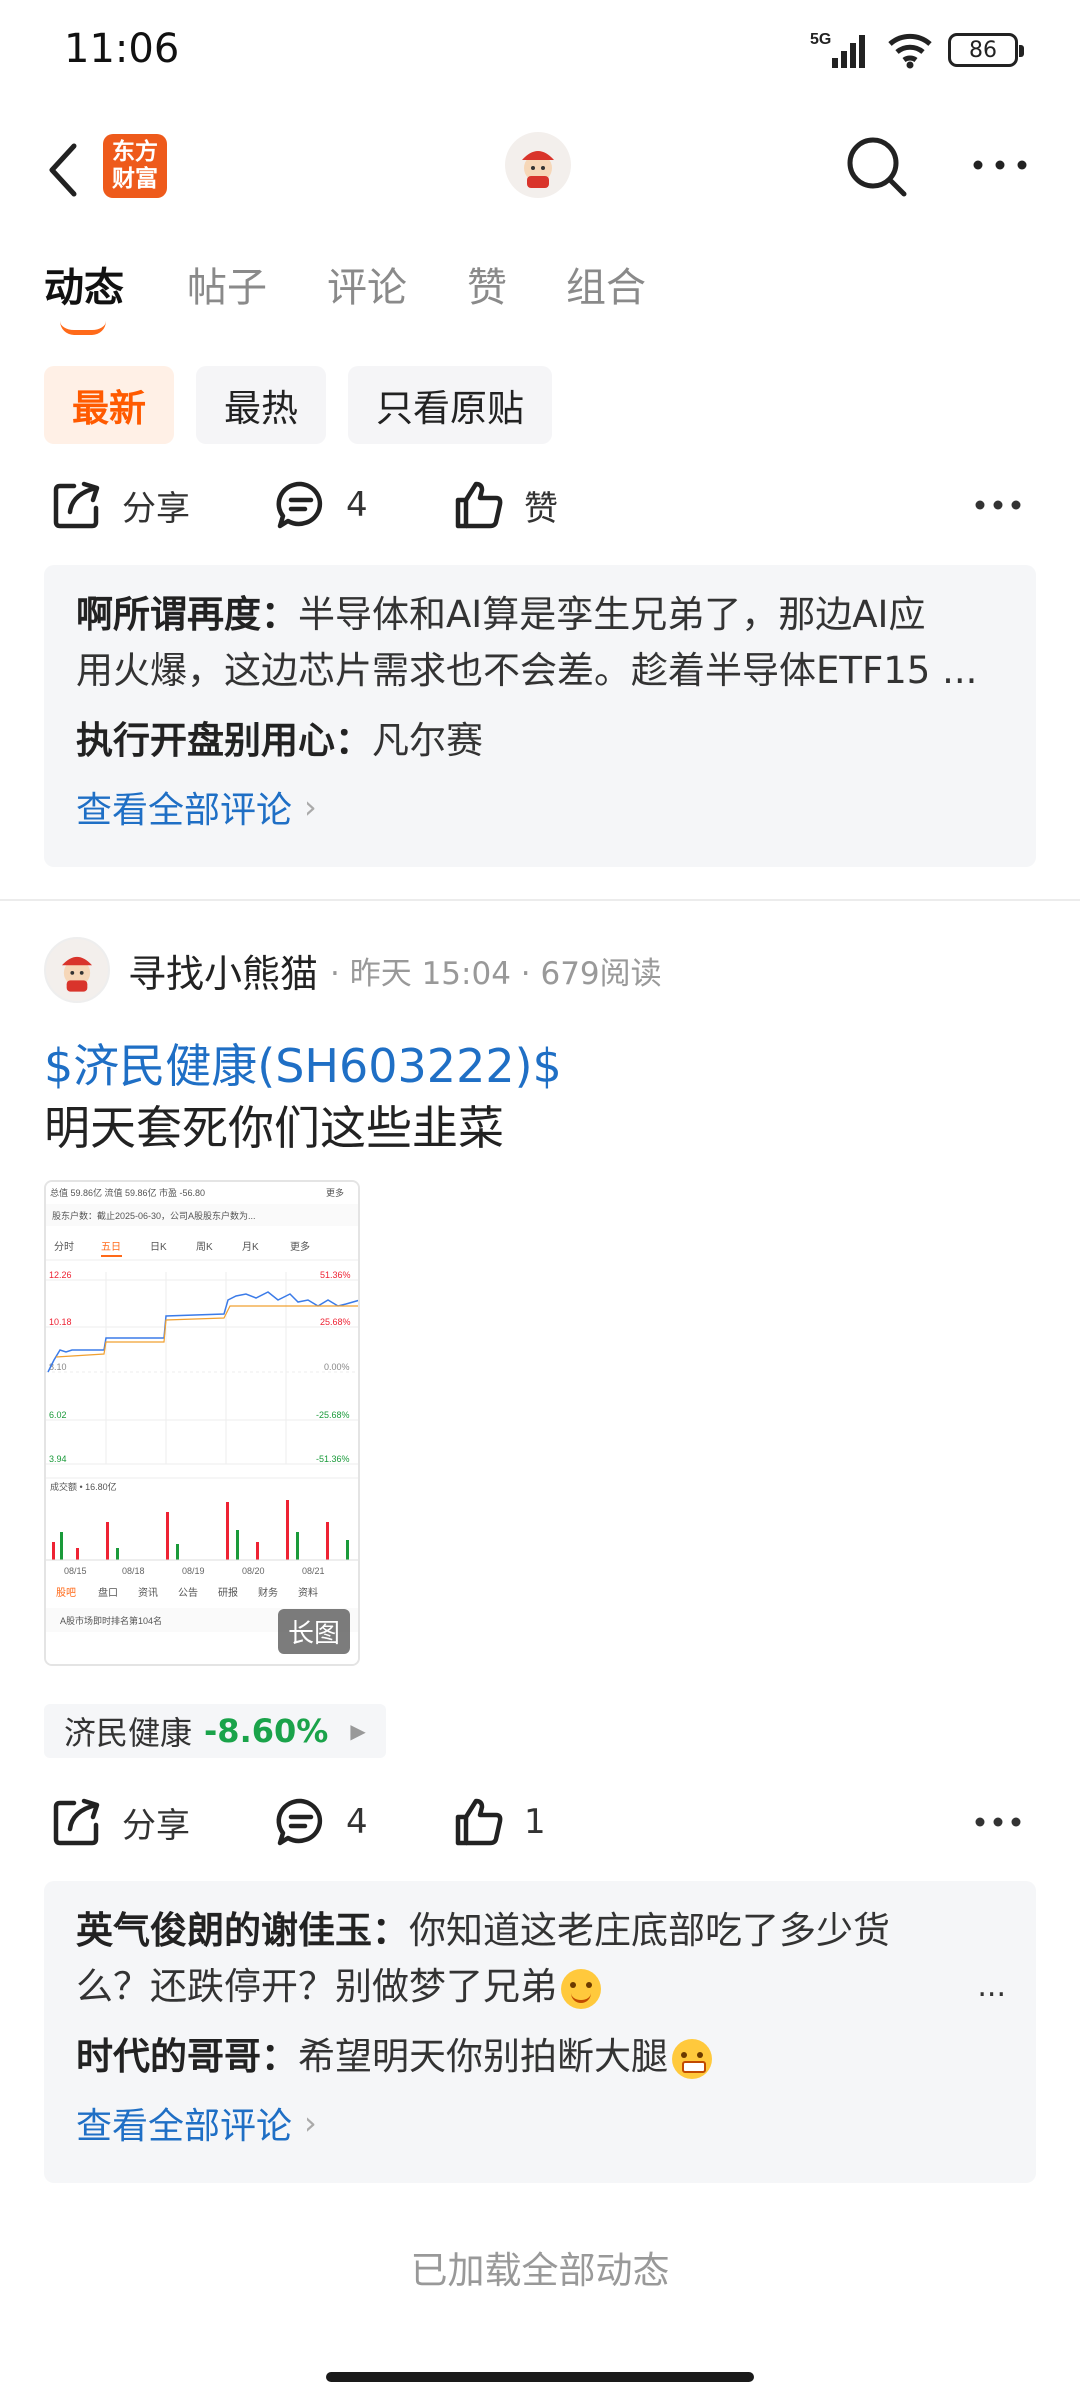 This screenshot has width=1080, height=2400. What do you see at coordinates (540, 2270) in the screenshot?
I see `end-of-feed-text: 已加载全部动态` at bounding box center [540, 2270].